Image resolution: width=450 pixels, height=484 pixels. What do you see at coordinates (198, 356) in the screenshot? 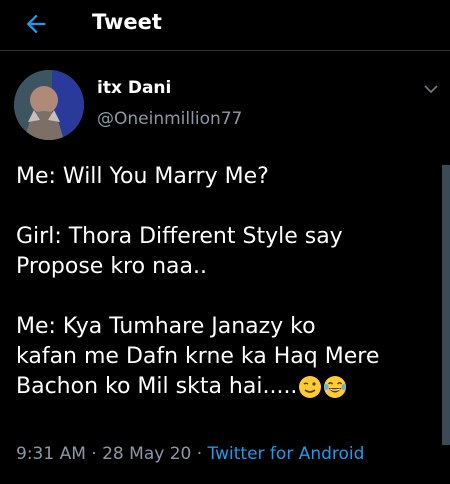
I see `tweet-line: kafan me Dafn krne ka Haq Mere` at bounding box center [198, 356].